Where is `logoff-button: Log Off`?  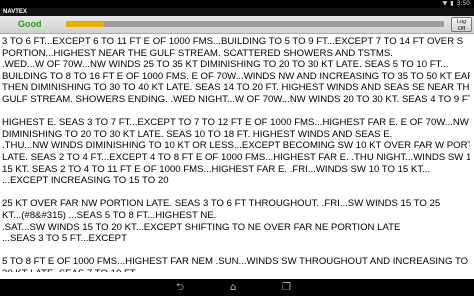 logoff-button: Log Off is located at coordinates (461, 24).